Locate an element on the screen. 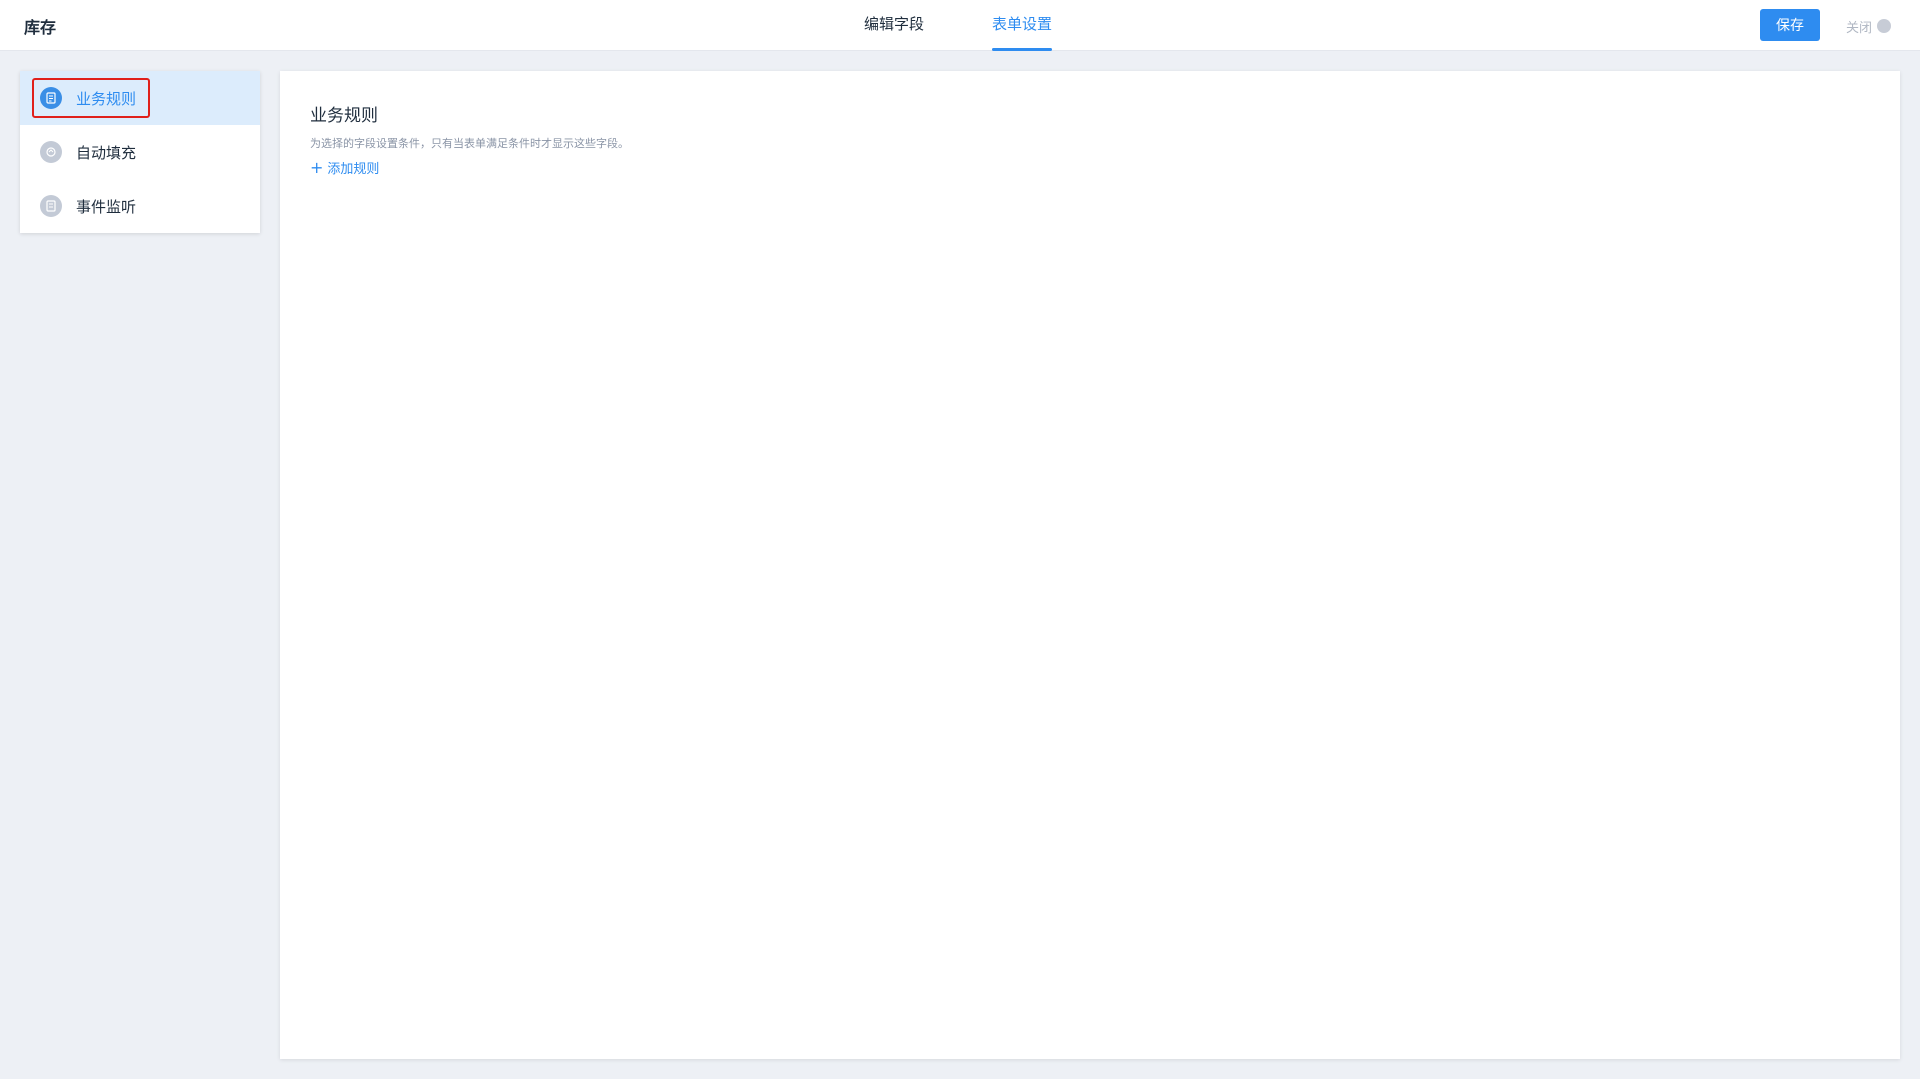  top-bar: 库存 编辑字段 表单设置 保存 关闭 is located at coordinates (960, 25).